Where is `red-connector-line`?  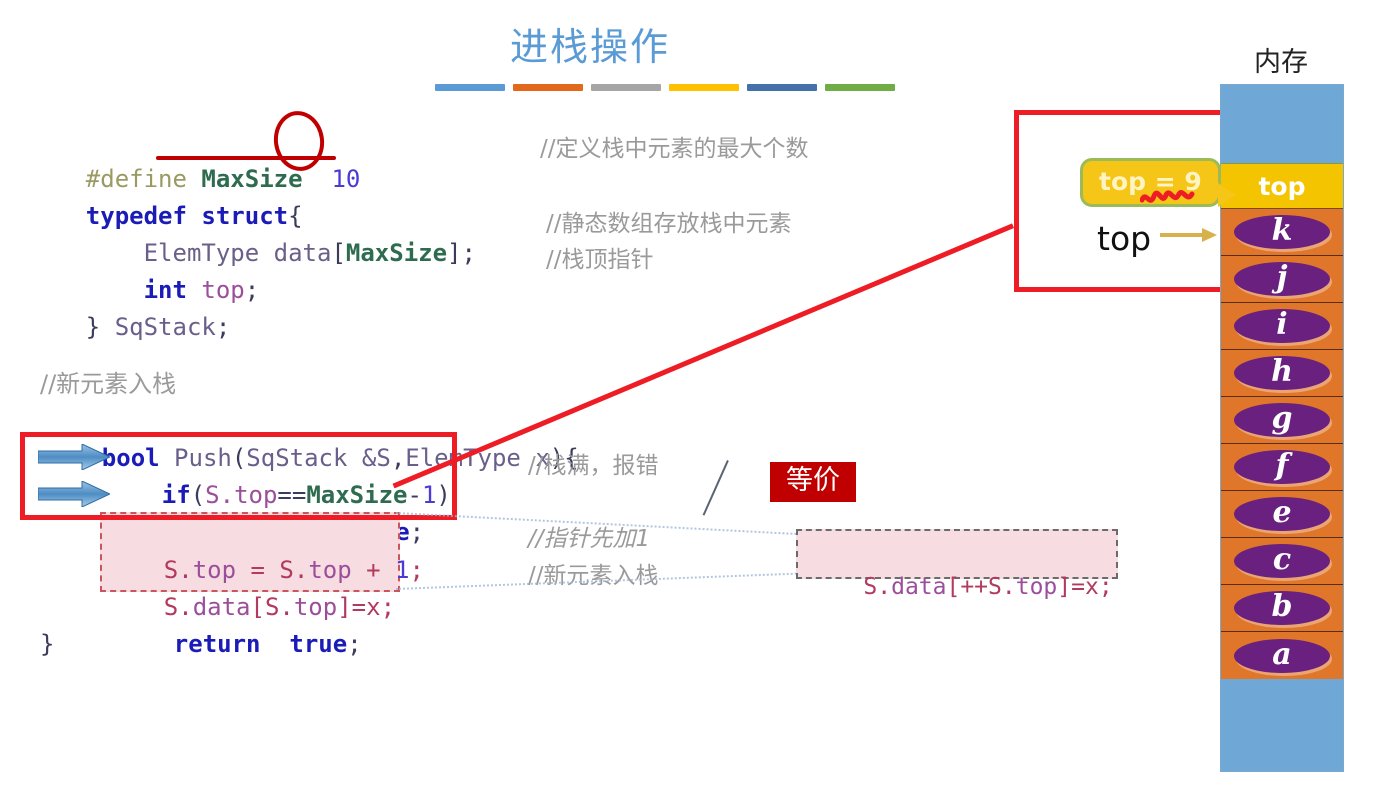
red-connector-line is located at coordinates (703, 356).